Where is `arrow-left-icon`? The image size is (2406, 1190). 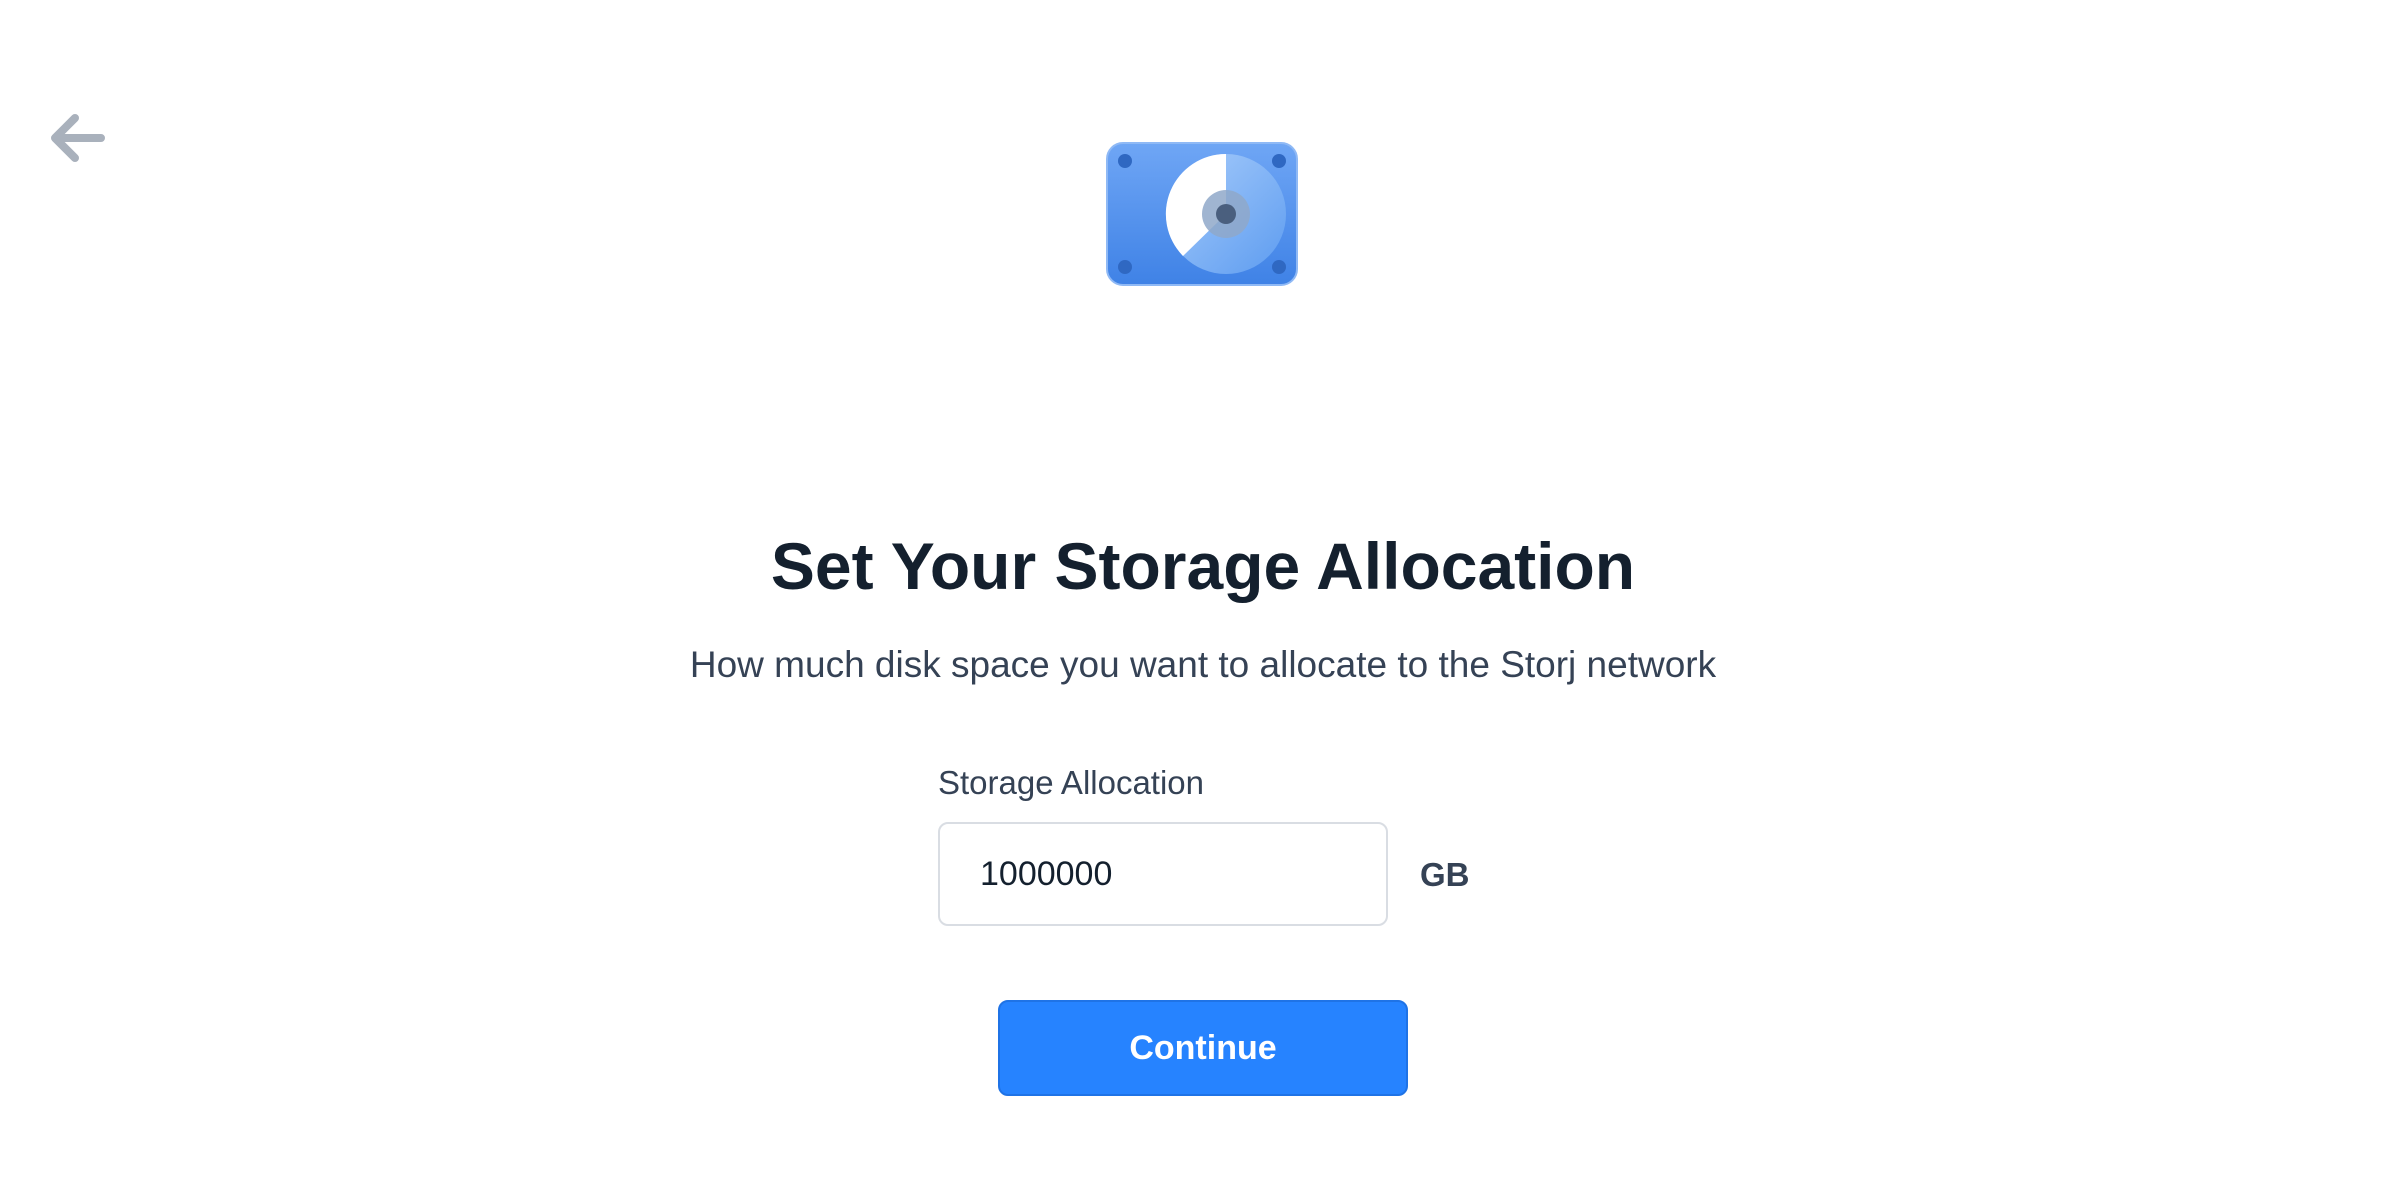 arrow-left-icon is located at coordinates (78, 138).